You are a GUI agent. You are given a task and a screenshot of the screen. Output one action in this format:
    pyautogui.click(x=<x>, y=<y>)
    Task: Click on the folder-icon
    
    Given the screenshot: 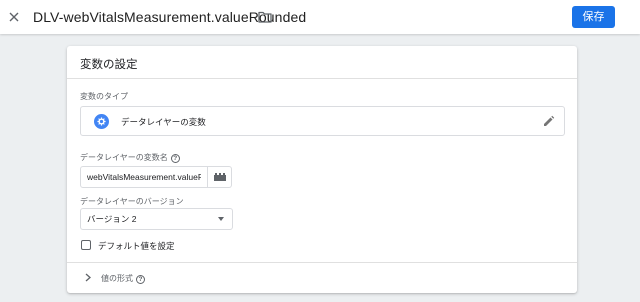 What is the action you would take?
    pyautogui.click(x=265, y=17)
    